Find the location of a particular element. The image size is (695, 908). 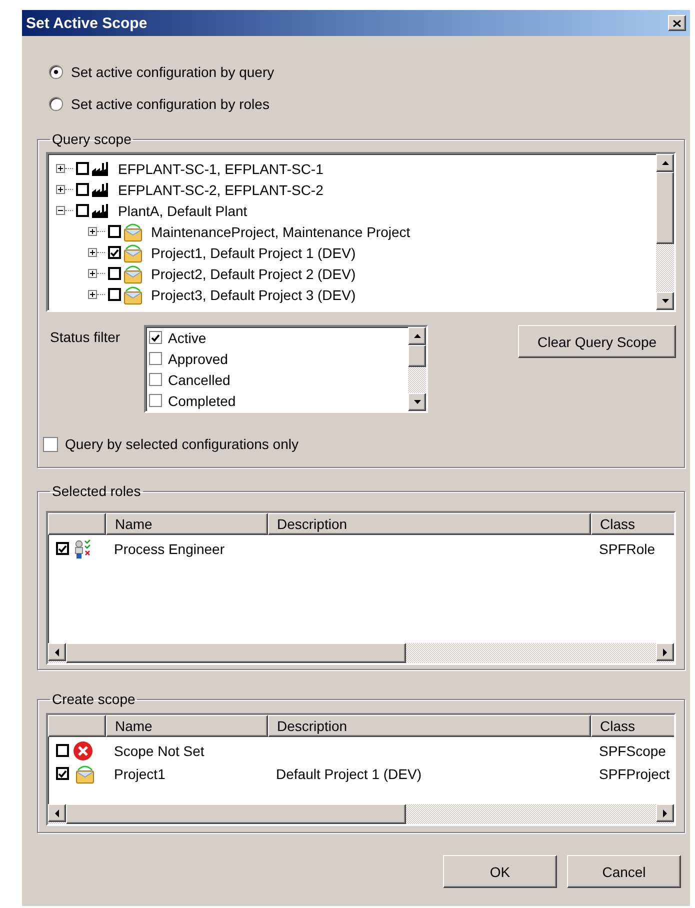

user-icon is located at coordinates (83, 548).